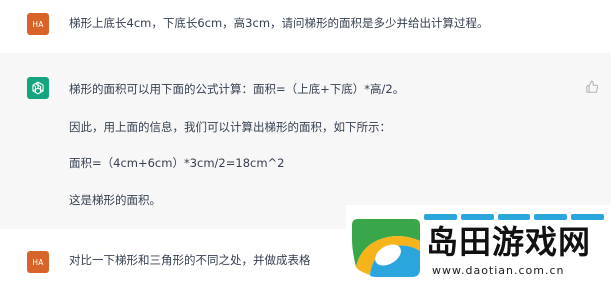  What do you see at coordinates (177, 163) in the screenshot?
I see `assistant-paragraph: 面积=（4cm+6cm）*3cm/2=18cm^2` at bounding box center [177, 163].